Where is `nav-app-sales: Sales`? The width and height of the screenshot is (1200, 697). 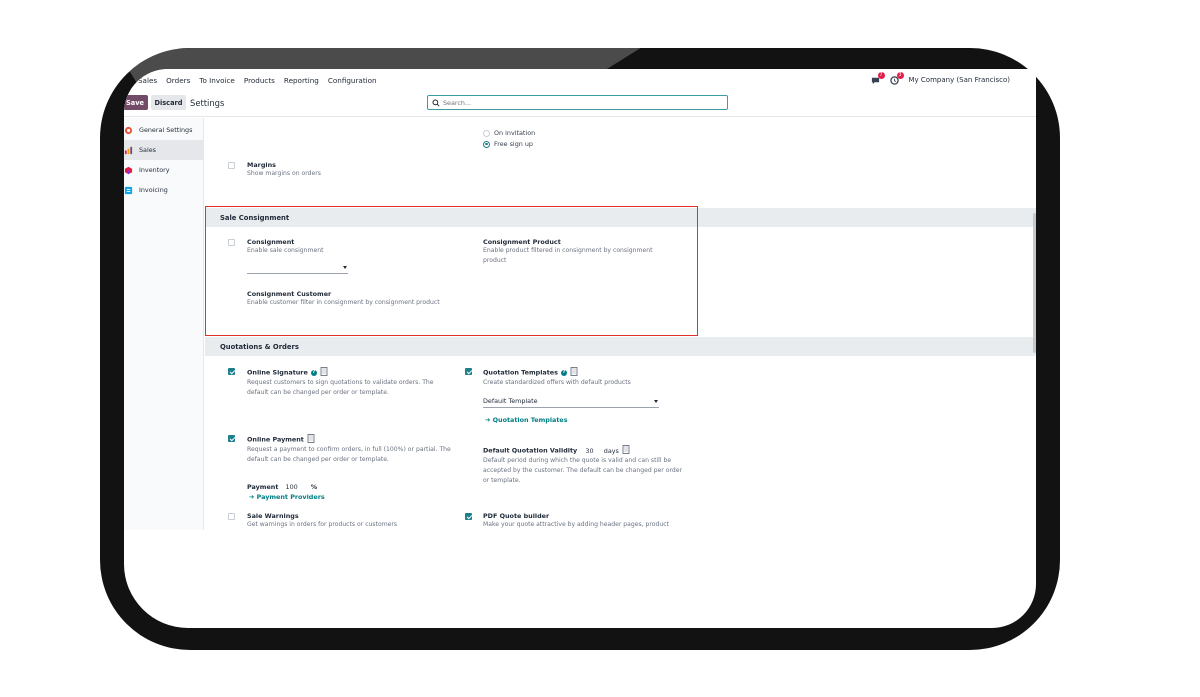 nav-app-sales: Sales is located at coordinates (147, 80).